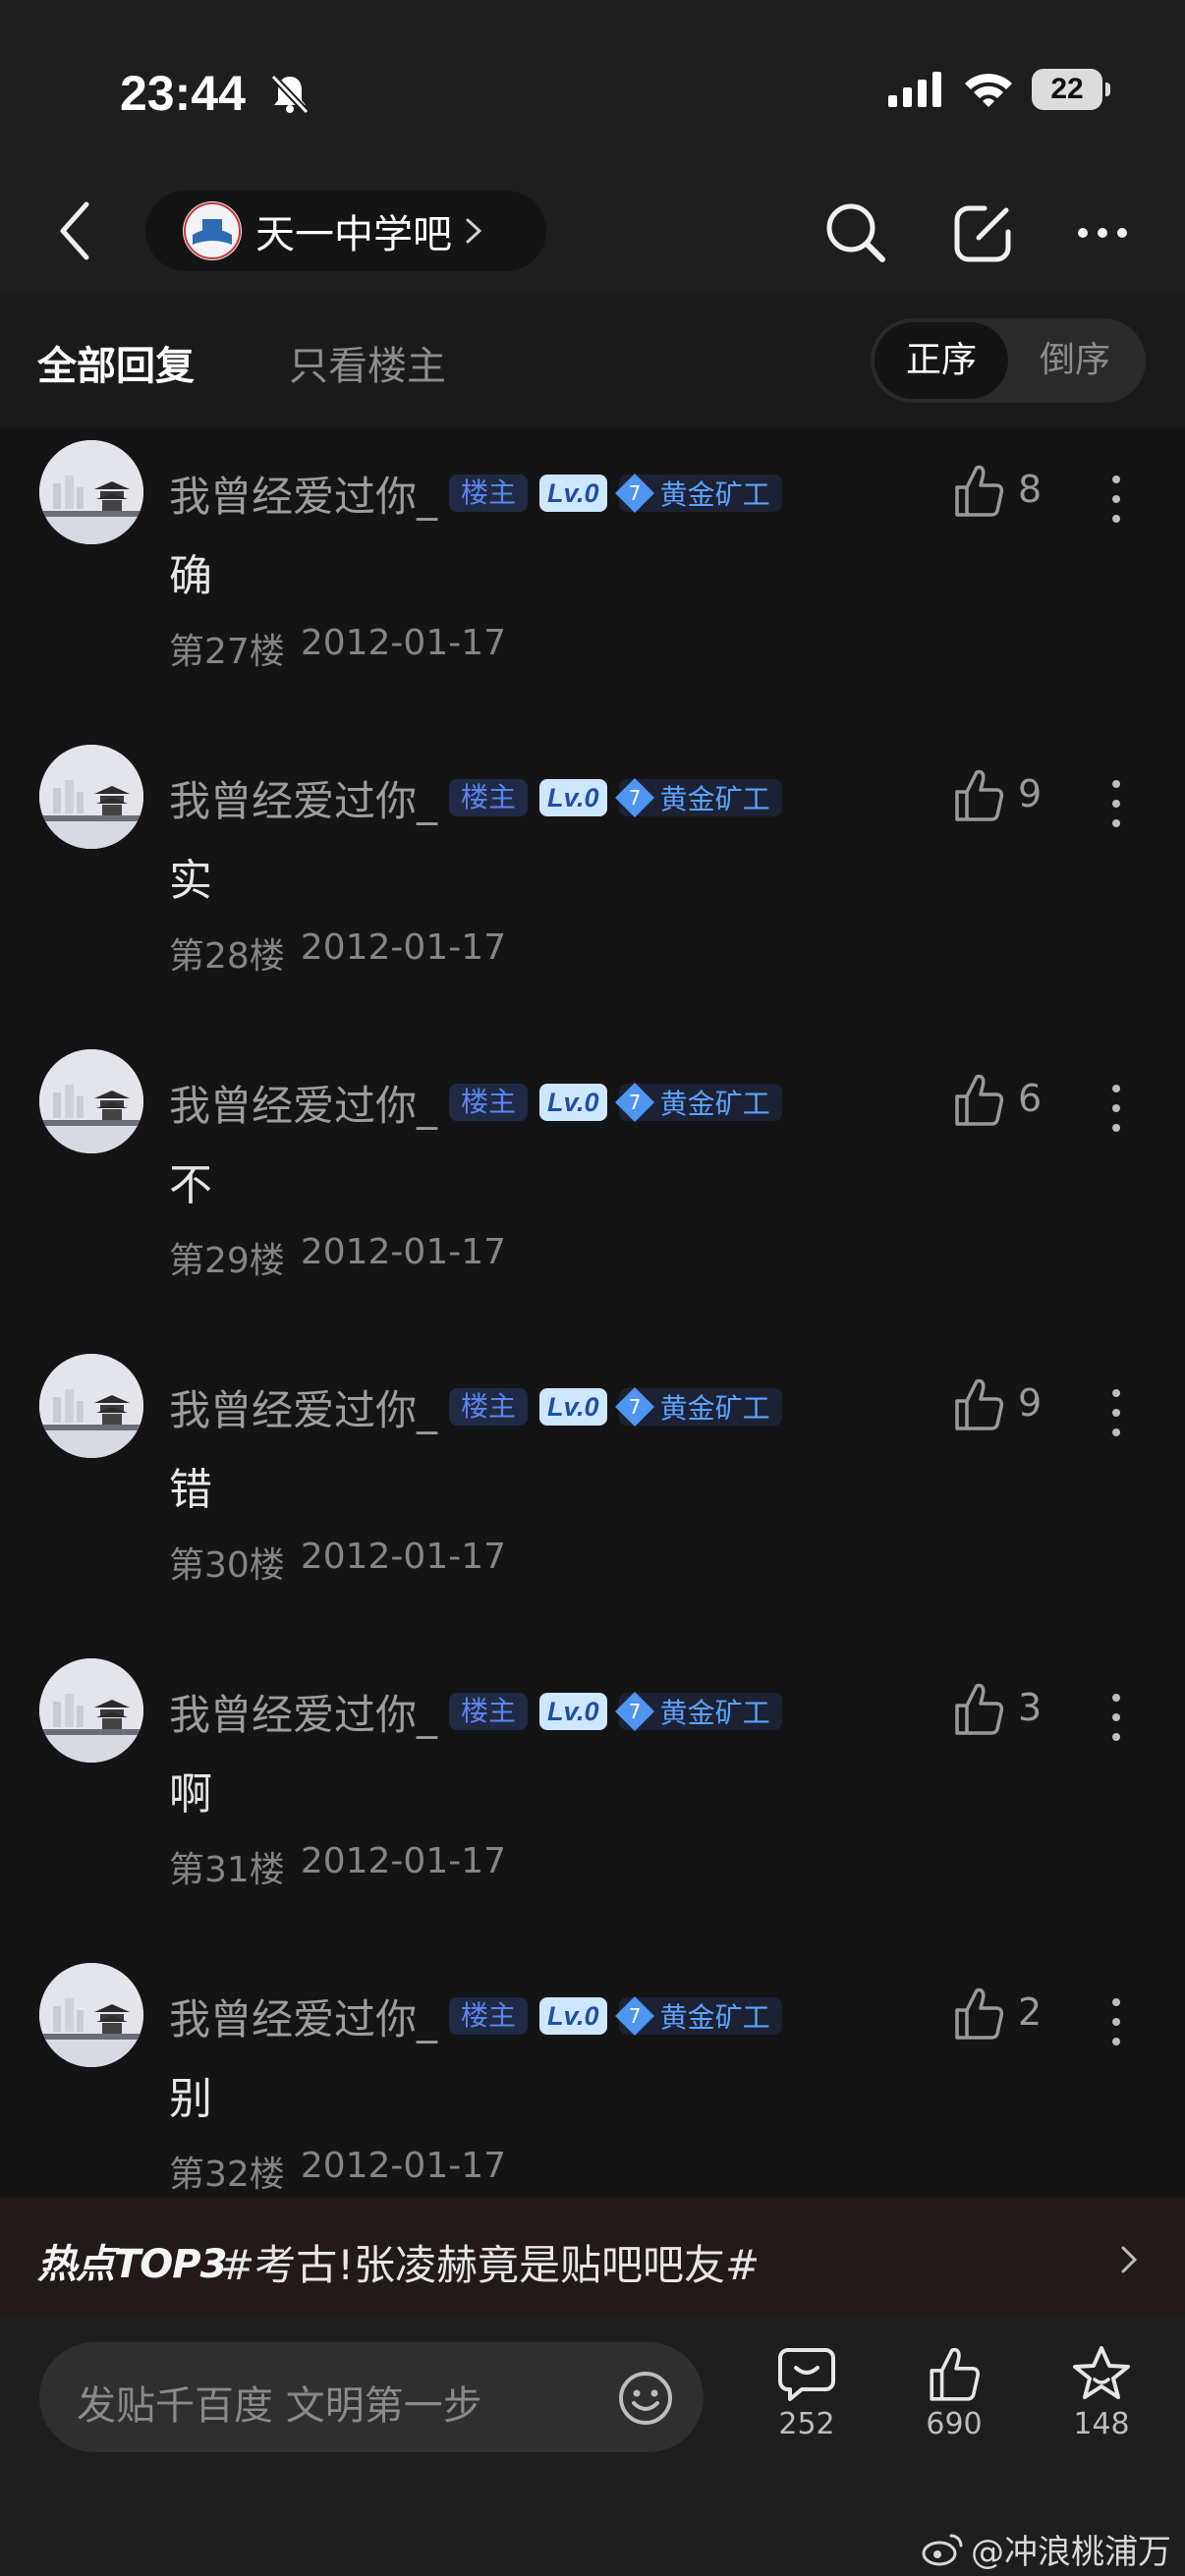  Describe the element at coordinates (191, 576) in the screenshot. I see `reply-content: 确` at that location.